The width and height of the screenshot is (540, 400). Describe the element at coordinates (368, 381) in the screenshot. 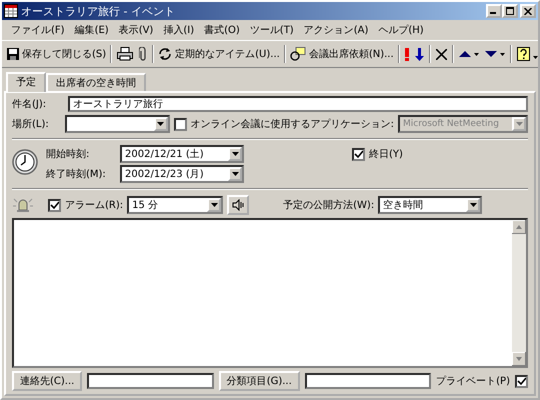

I see `categories-field` at that location.